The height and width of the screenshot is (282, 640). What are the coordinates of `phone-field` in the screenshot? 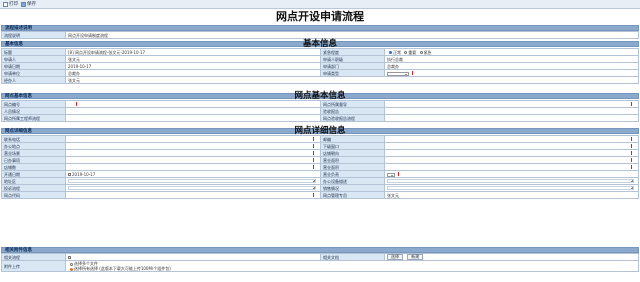 It's located at (193, 139).